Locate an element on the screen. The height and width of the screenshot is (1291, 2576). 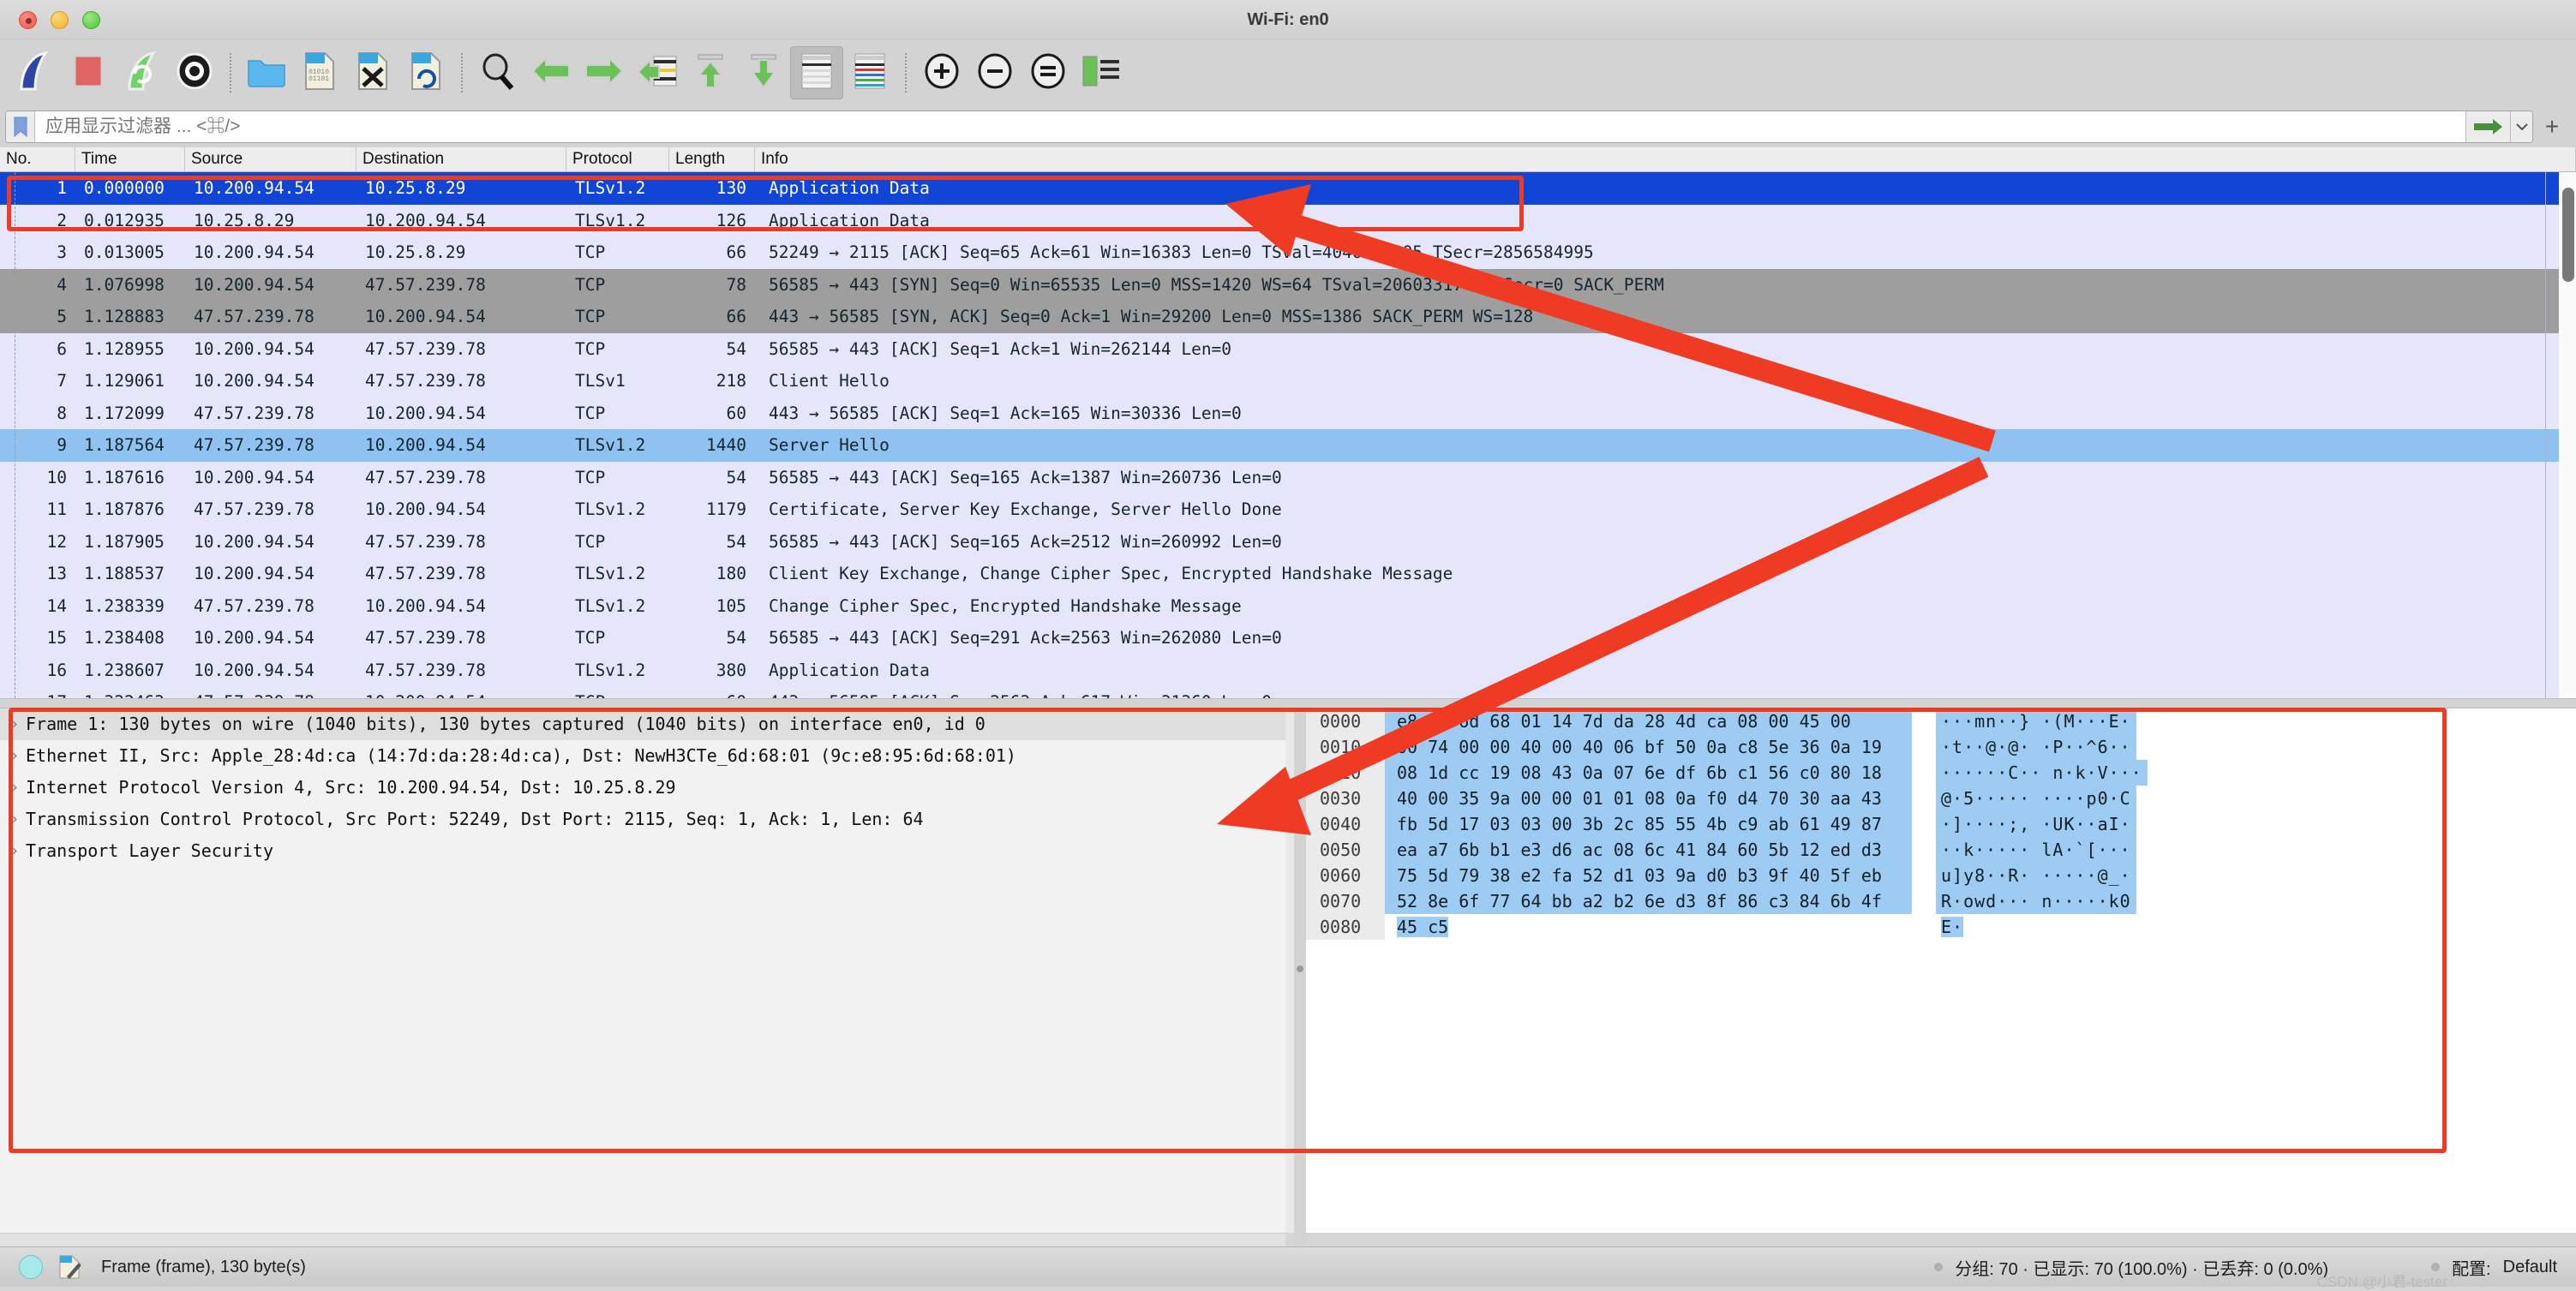
minimap-segment is located at coordinates (2552, 253).